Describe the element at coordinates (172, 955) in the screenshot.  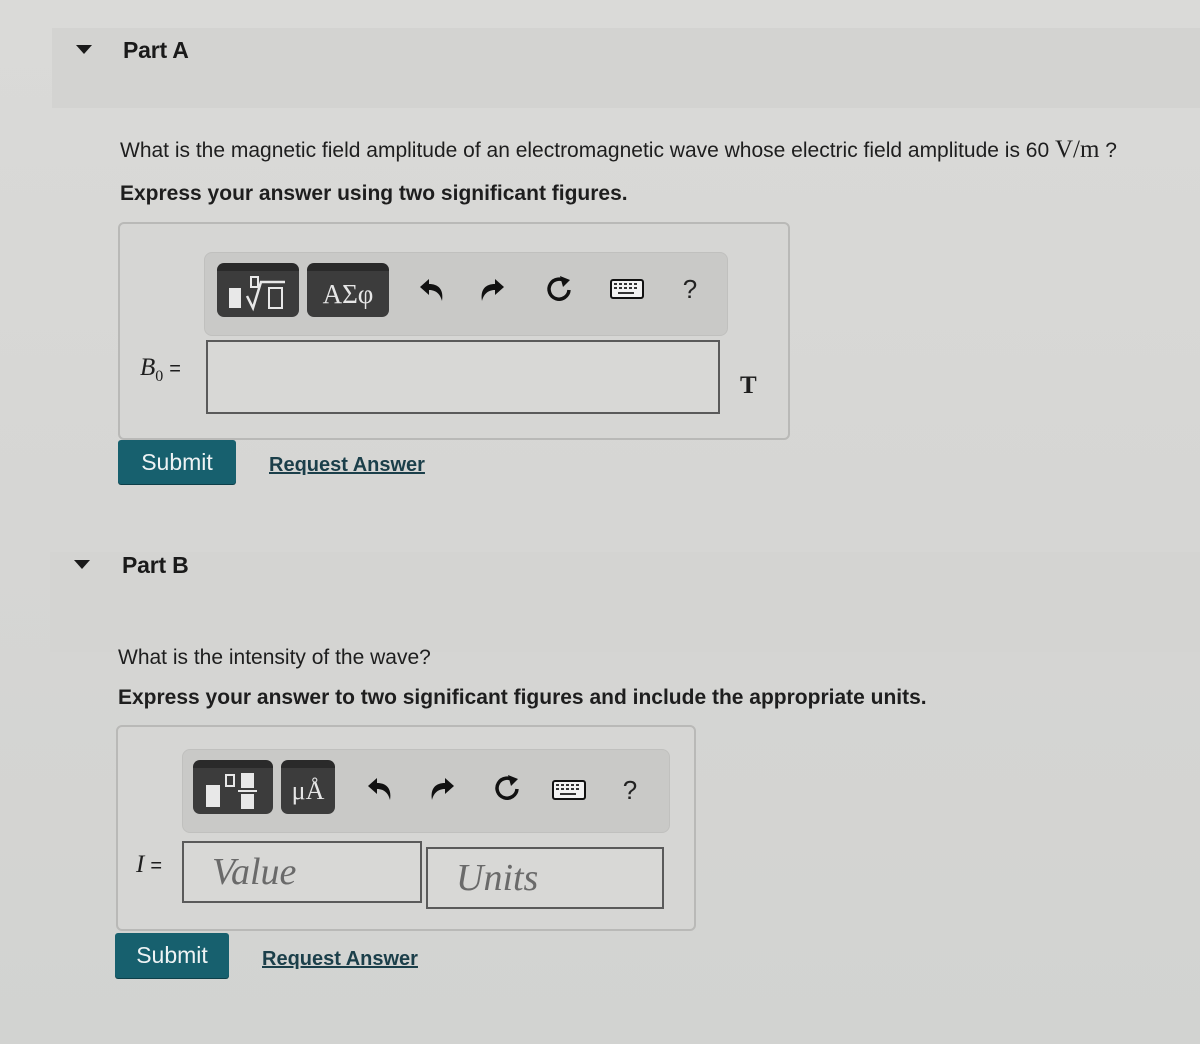
I see `part-b-submit-button: Submit` at that location.